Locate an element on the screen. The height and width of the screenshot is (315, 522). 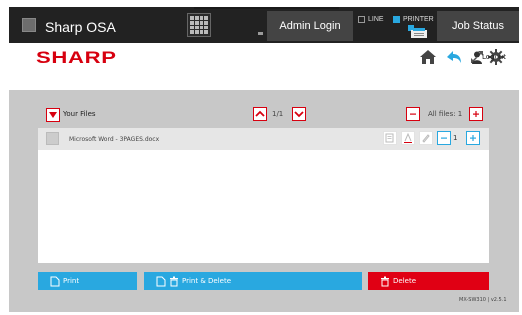
copies-count: 1 is located at coordinates (455, 138).